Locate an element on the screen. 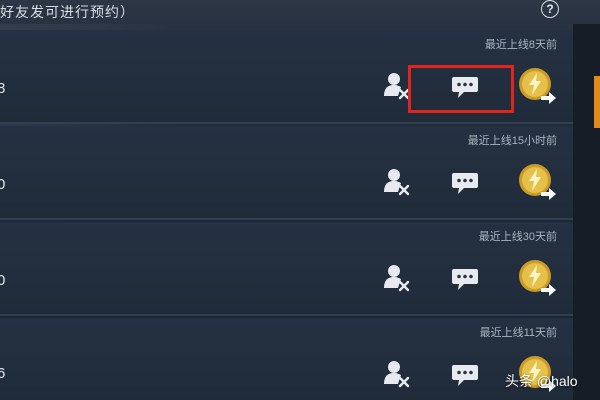  last-online-text: 最近上线15小时前 is located at coordinates (512, 141).